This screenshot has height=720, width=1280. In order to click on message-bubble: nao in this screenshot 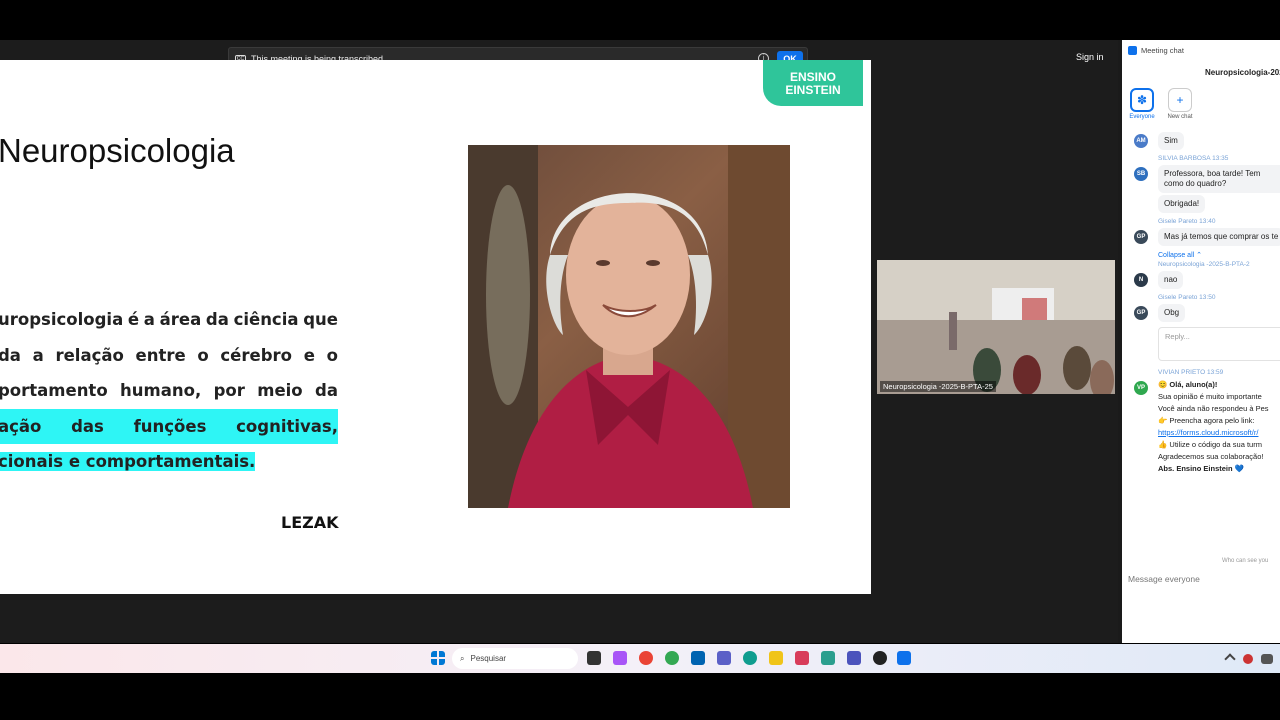, I will do `click(1171, 280)`.